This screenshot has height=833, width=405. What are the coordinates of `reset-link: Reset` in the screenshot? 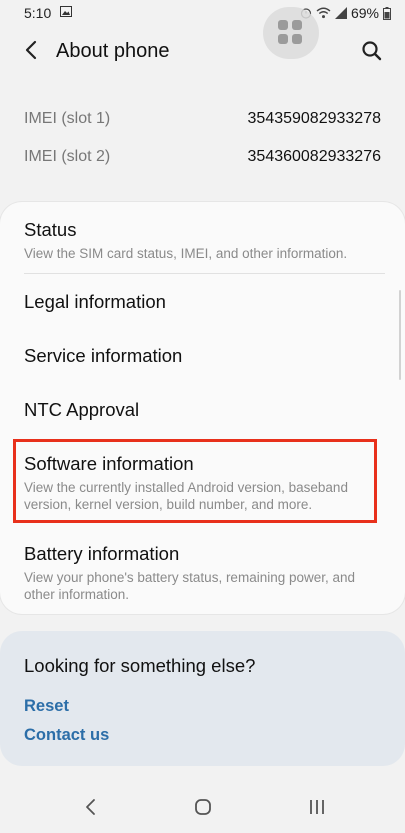 It's located at (46, 706).